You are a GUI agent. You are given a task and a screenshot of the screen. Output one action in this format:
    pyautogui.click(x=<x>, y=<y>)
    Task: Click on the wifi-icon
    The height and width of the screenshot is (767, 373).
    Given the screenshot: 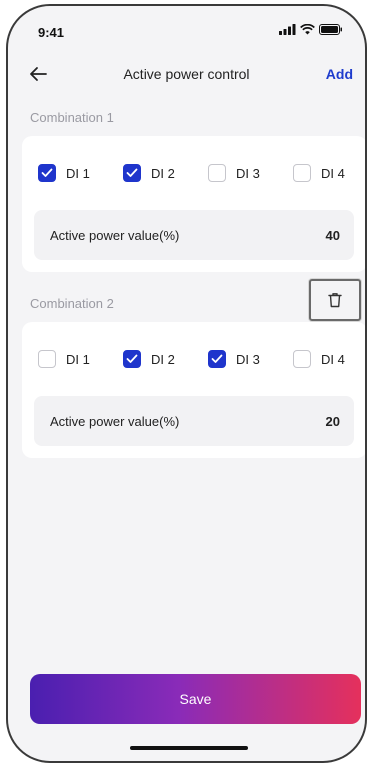 What is the action you would take?
    pyautogui.click(x=307, y=29)
    